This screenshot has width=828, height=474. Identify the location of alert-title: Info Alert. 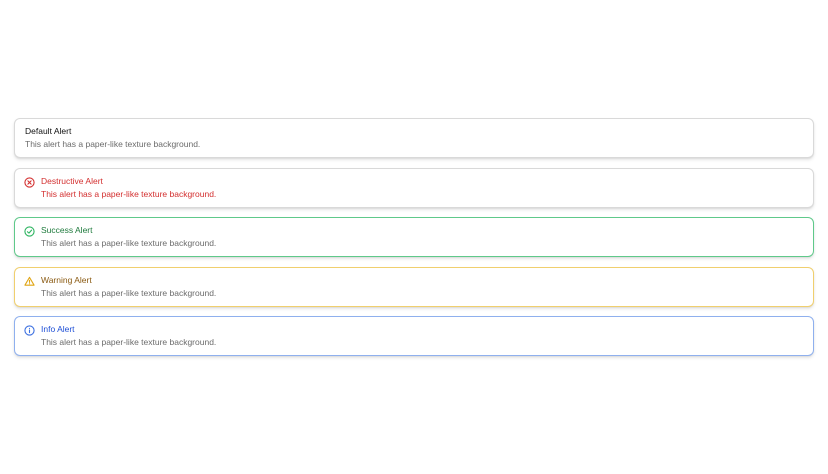
(58, 329).